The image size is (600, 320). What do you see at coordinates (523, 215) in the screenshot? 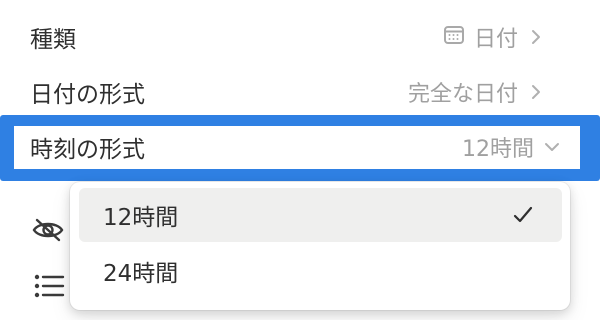
I see `checkmark-icon` at bounding box center [523, 215].